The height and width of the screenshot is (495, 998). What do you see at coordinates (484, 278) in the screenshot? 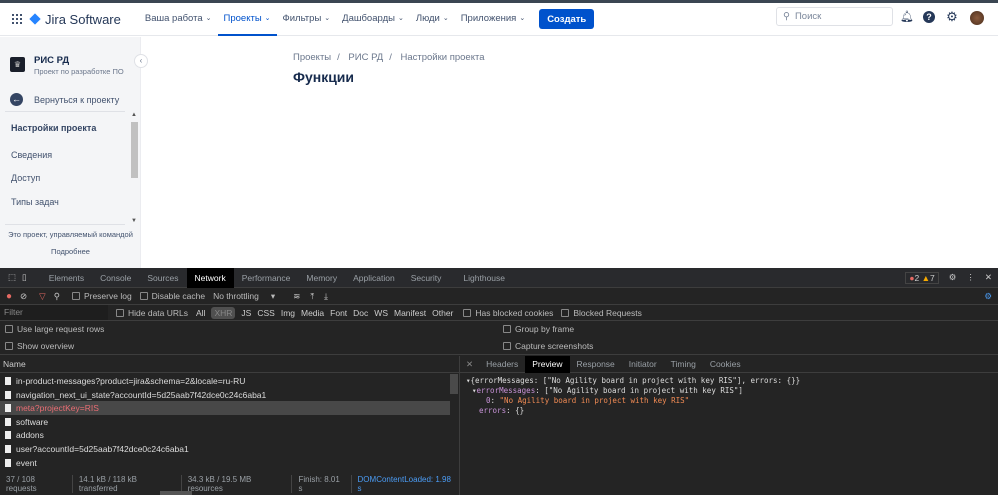
I see `tab-lighthouse: Lighthouse` at bounding box center [484, 278].